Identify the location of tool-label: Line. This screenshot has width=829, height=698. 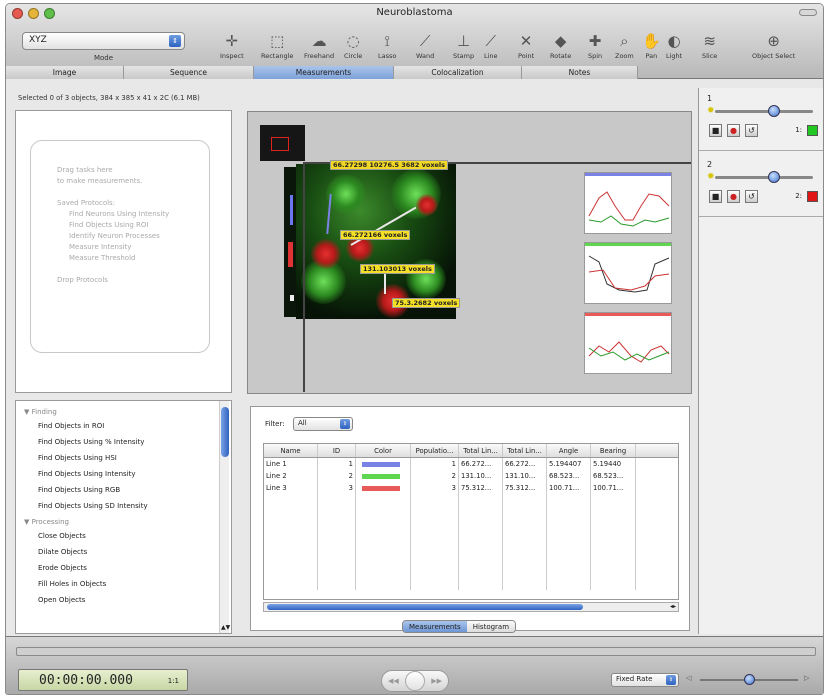
(491, 56).